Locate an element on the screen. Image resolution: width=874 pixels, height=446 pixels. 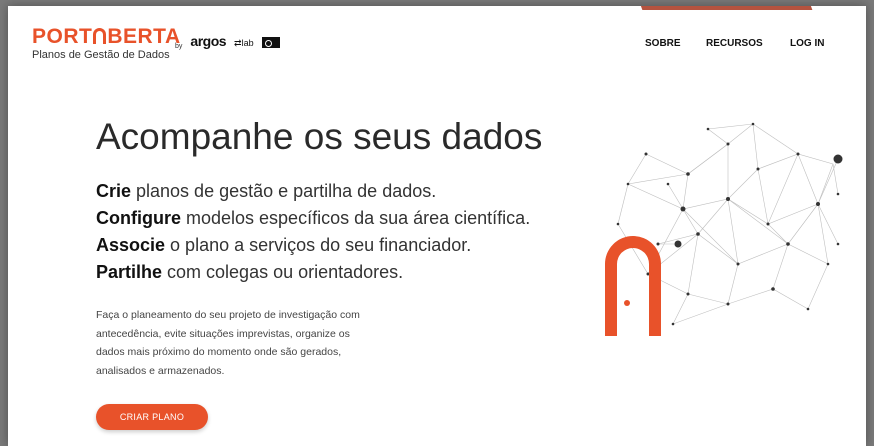
logo-subtitle: Planos de Gestão de Dados is located at coordinates (101, 55).